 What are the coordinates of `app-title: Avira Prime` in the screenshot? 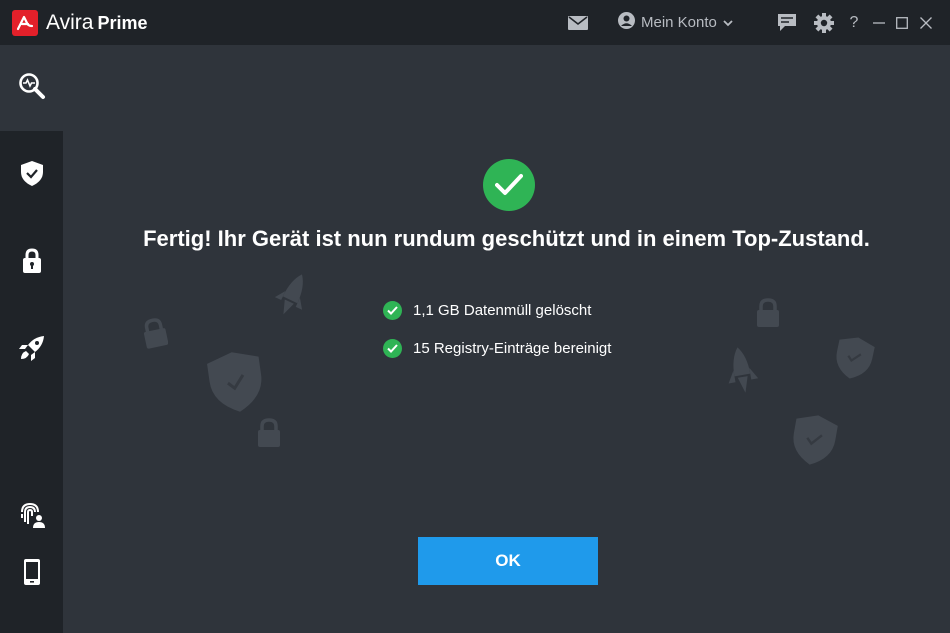 It's located at (97, 23).